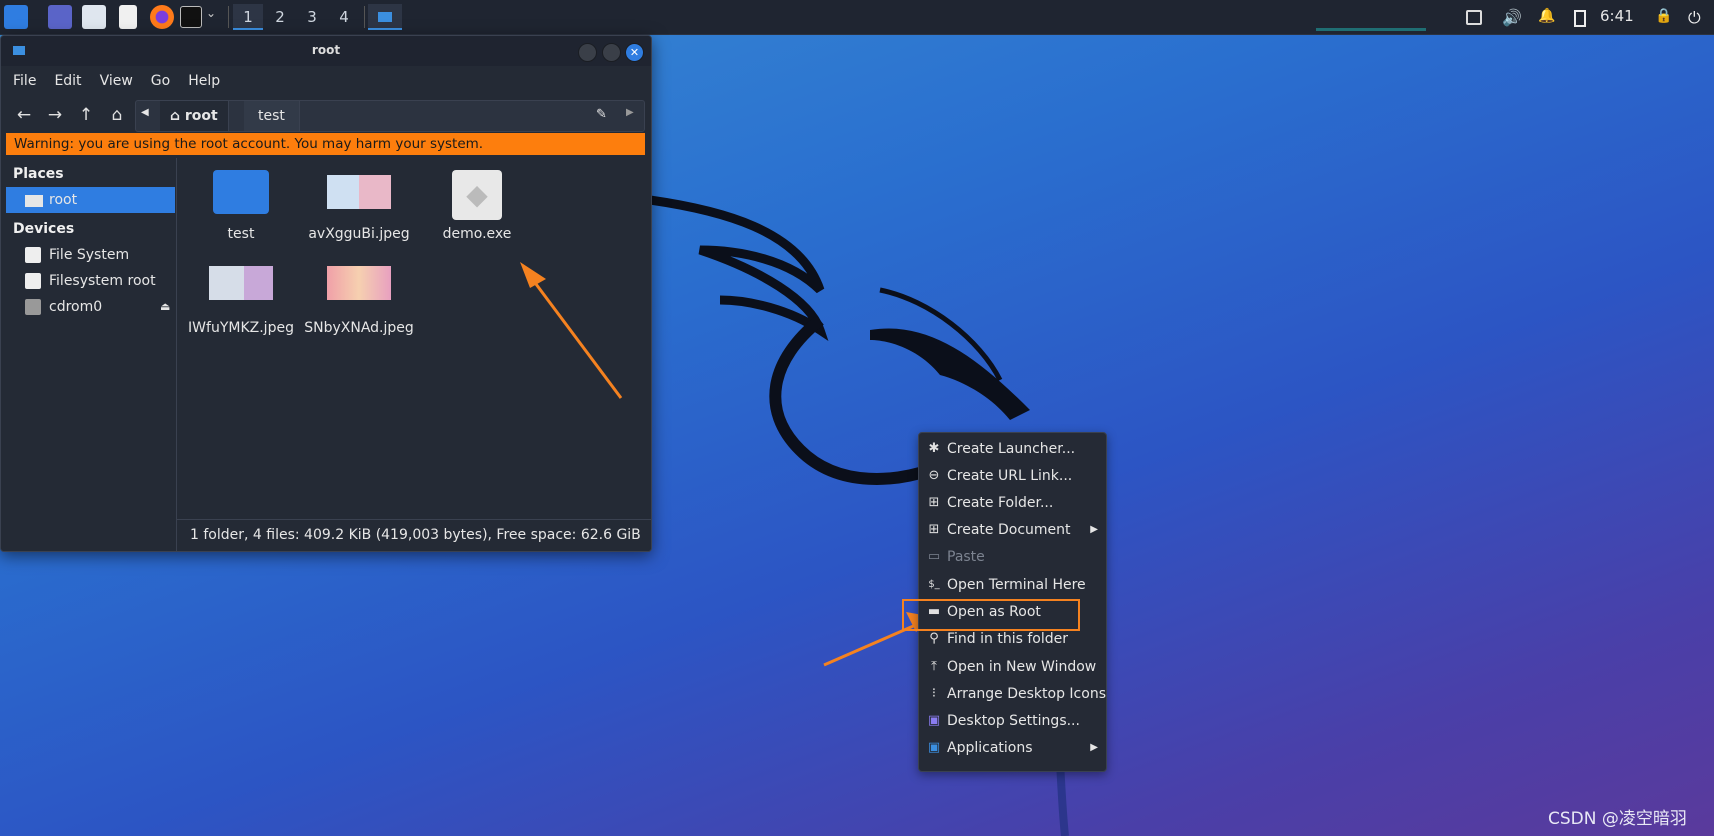 Image resolution: width=1714 pixels, height=836 pixels. Describe the element at coordinates (191, 17) in the screenshot. I see `terminal-icon` at that location.